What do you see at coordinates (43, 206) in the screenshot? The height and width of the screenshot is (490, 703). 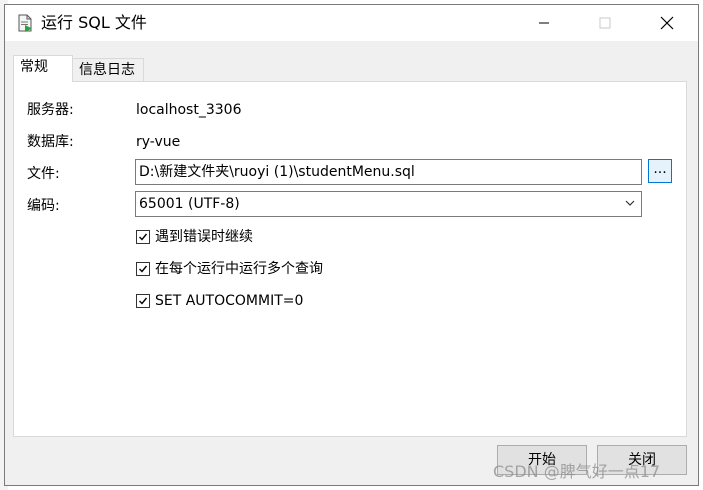 I see `encoding-label: 编码:` at bounding box center [43, 206].